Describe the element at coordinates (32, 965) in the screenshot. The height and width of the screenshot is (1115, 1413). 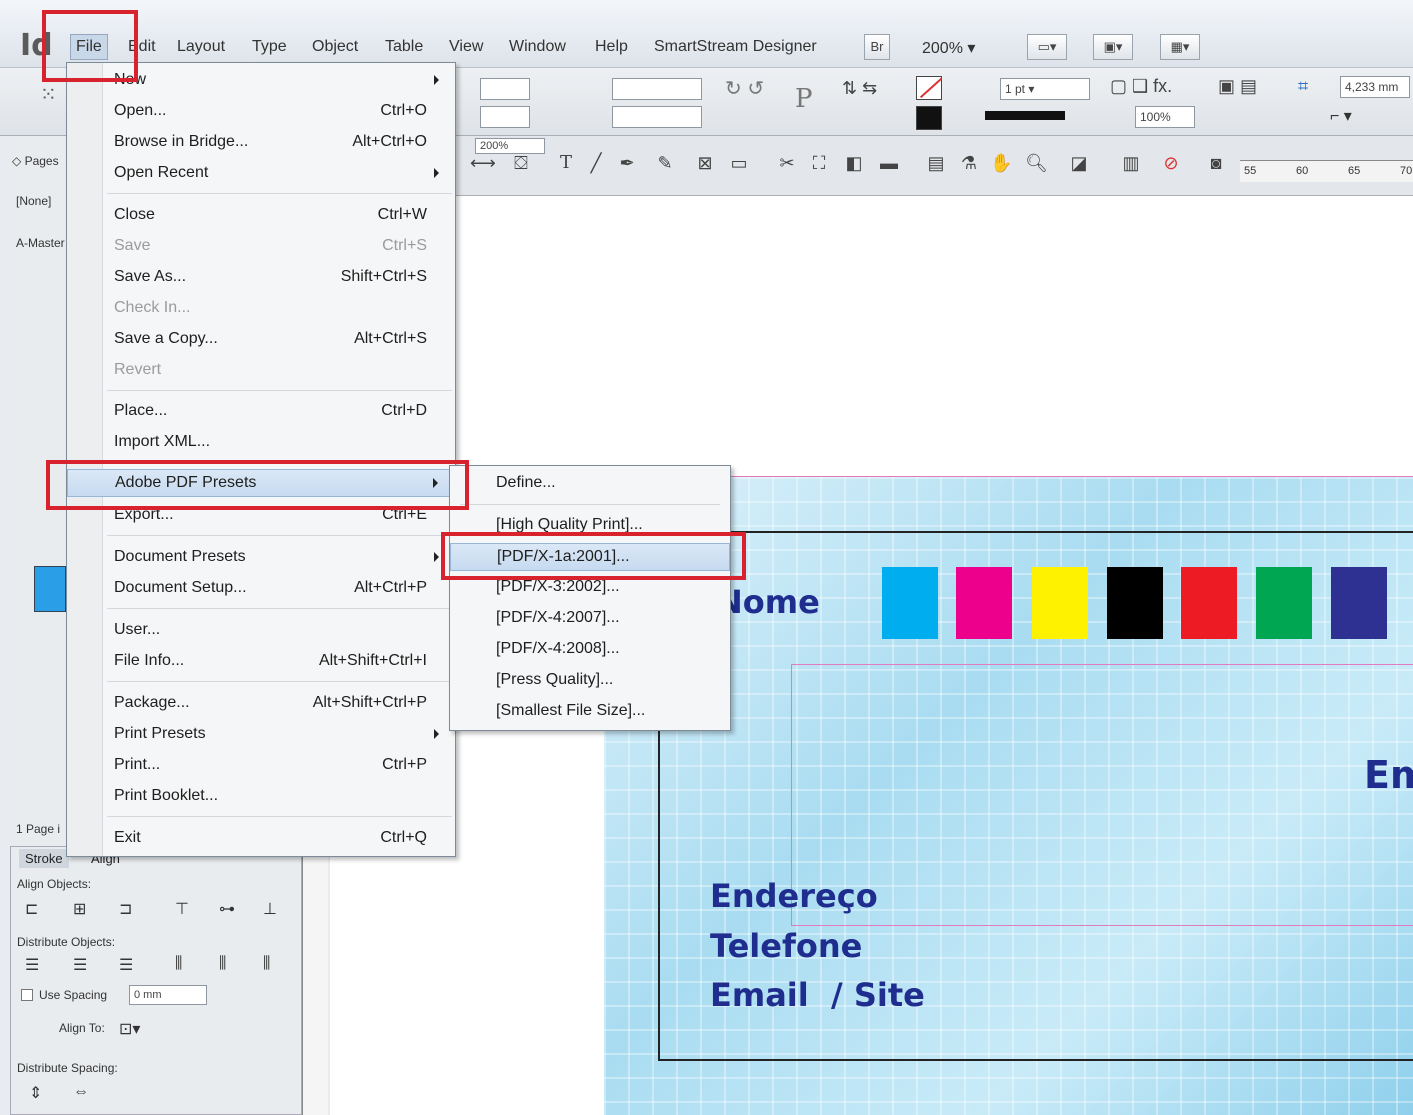
I see `distribute-top-icon: ☰` at that location.